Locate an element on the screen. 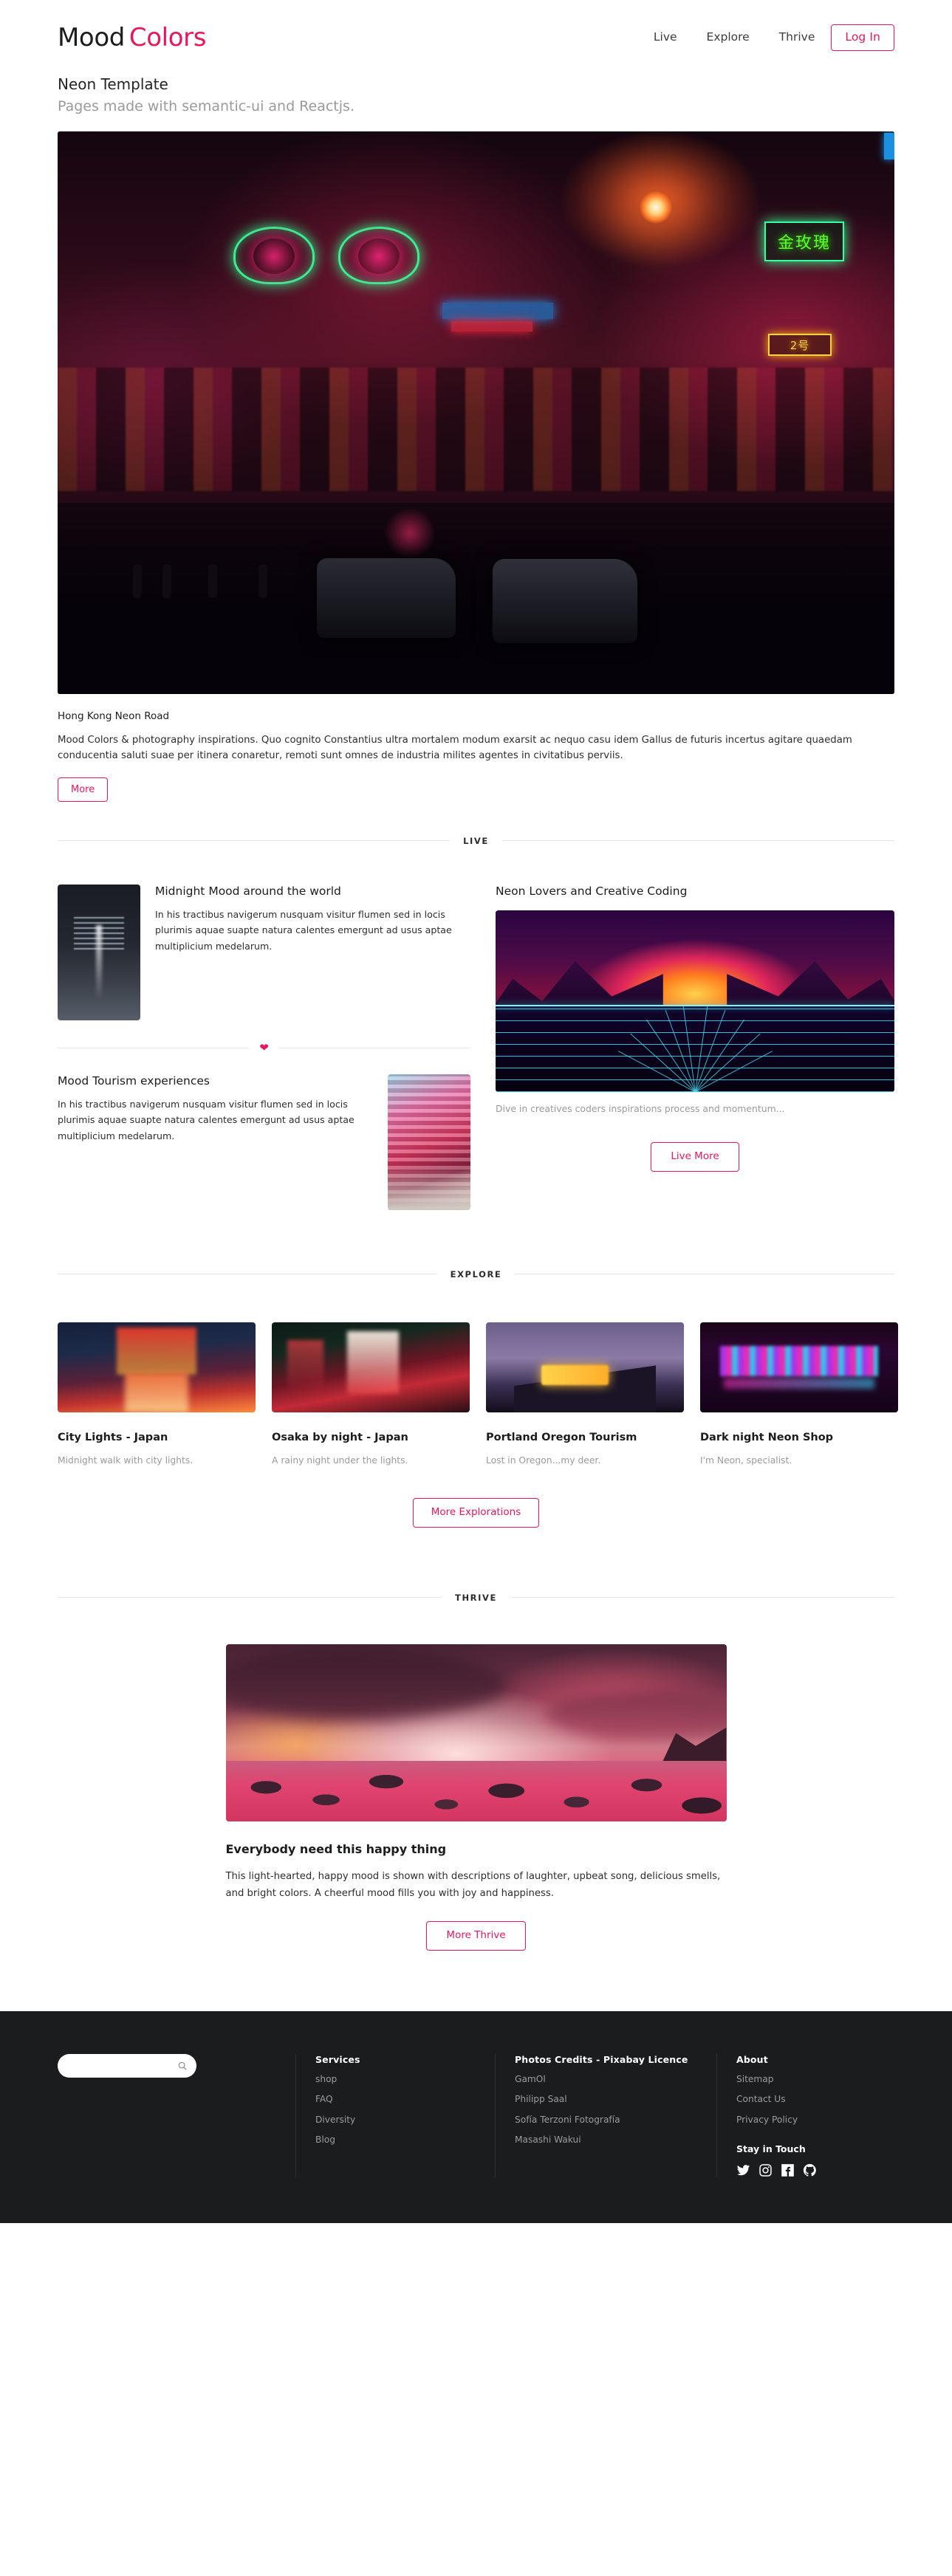 The image size is (952, 2576). search-box is located at coordinates (127, 2065).